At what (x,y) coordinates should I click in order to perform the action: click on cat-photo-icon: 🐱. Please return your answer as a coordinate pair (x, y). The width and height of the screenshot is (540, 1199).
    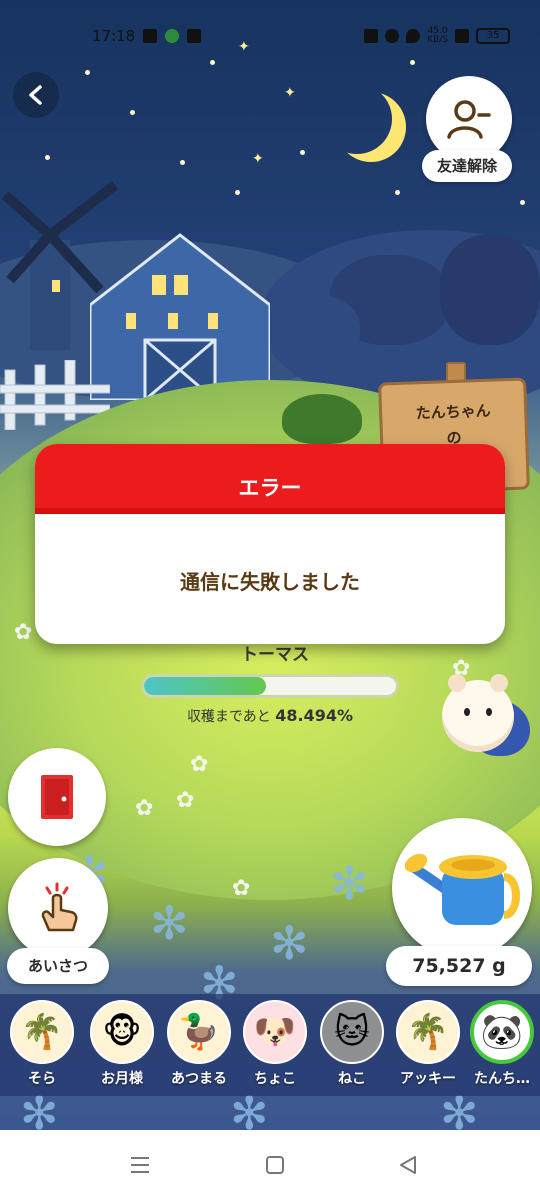
    Looking at the image, I should click on (352, 1032).